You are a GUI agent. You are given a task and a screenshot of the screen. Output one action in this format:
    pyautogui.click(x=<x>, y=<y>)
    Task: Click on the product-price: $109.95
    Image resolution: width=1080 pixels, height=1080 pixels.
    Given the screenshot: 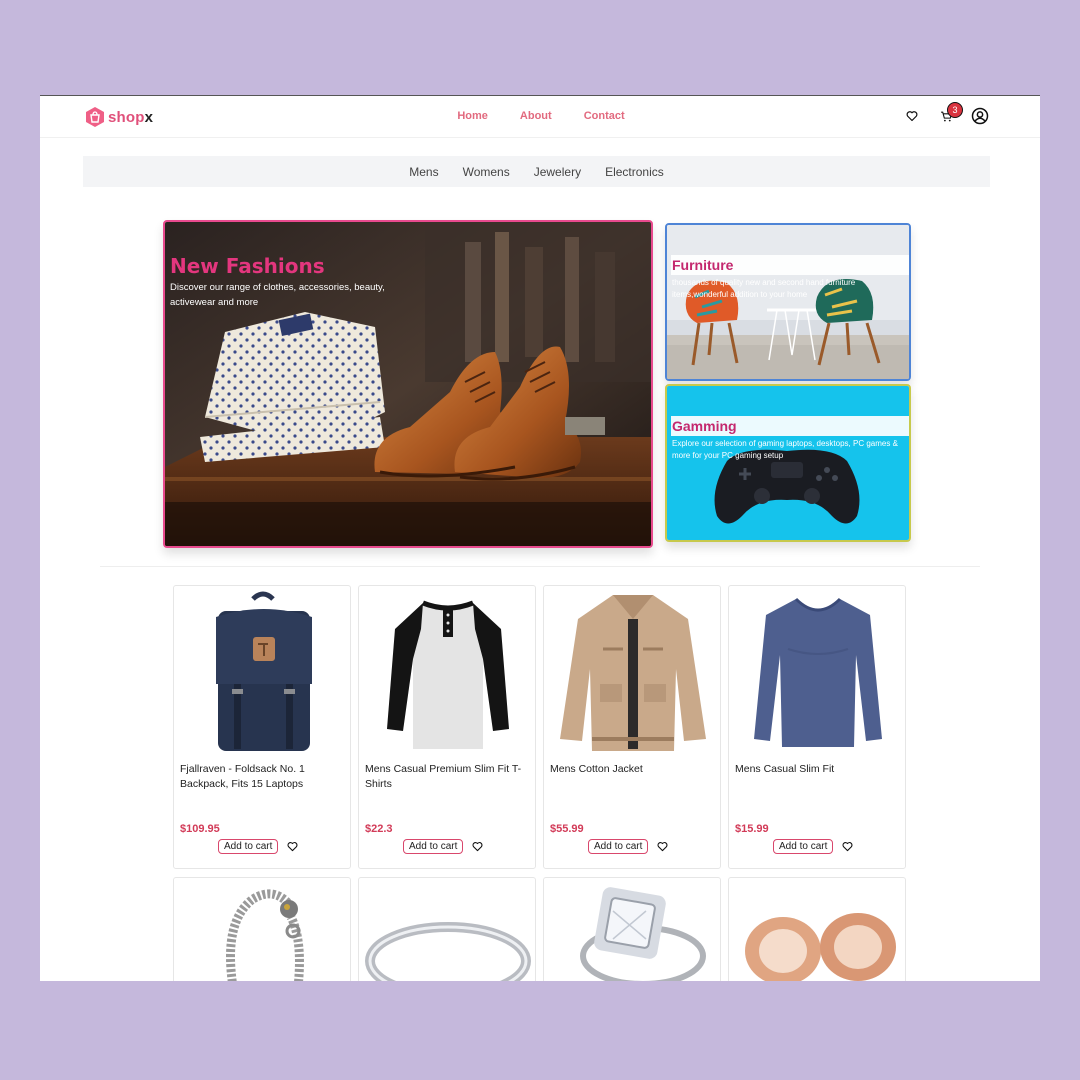 What is the action you would take?
    pyautogui.click(x=200, y=829)
    